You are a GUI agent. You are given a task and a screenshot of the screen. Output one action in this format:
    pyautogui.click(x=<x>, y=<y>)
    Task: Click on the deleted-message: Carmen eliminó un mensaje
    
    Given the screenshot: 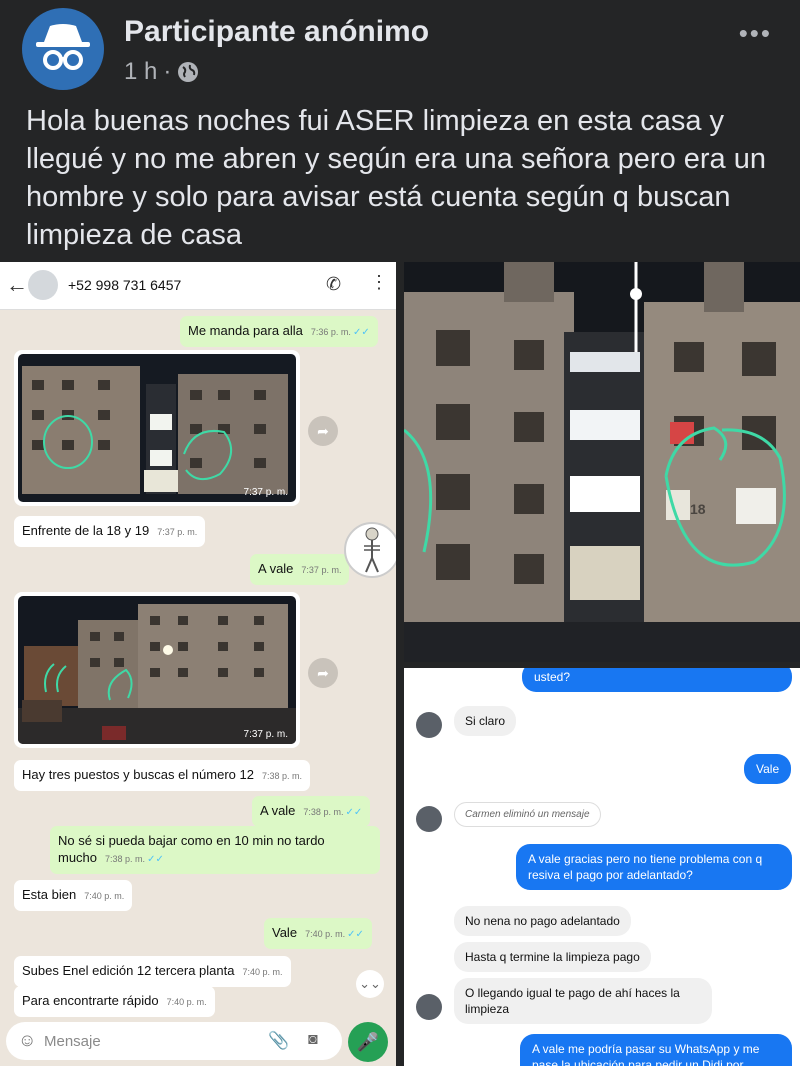 What is the action you would take?
    pyautogui.click(x=527, y=814)
    